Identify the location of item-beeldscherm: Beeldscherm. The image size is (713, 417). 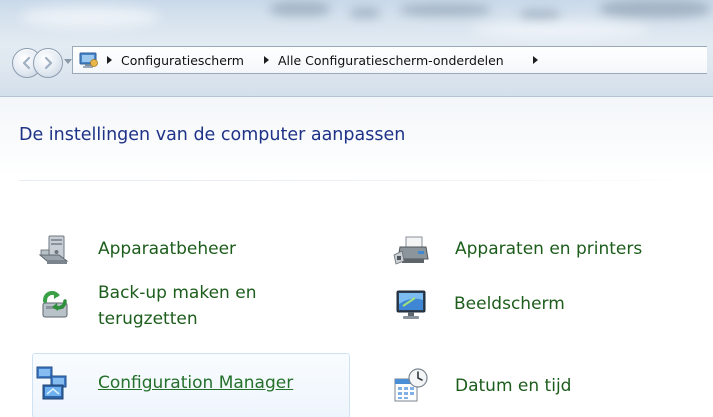
(548, 306).